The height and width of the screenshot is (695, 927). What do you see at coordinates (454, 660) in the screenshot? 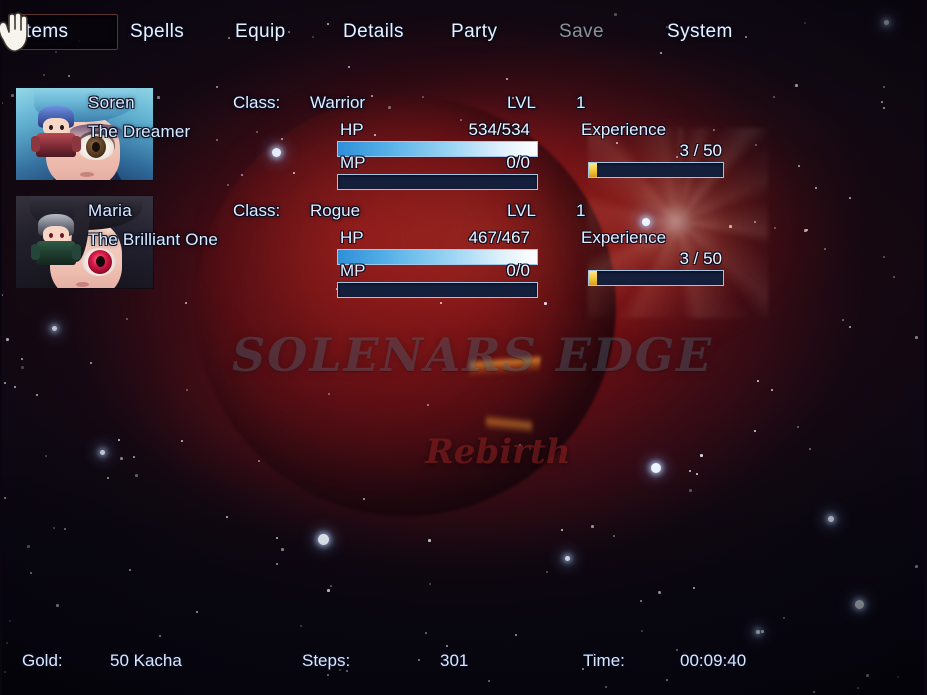
I see `steps-value: 301` at bounding box center [454, 660].